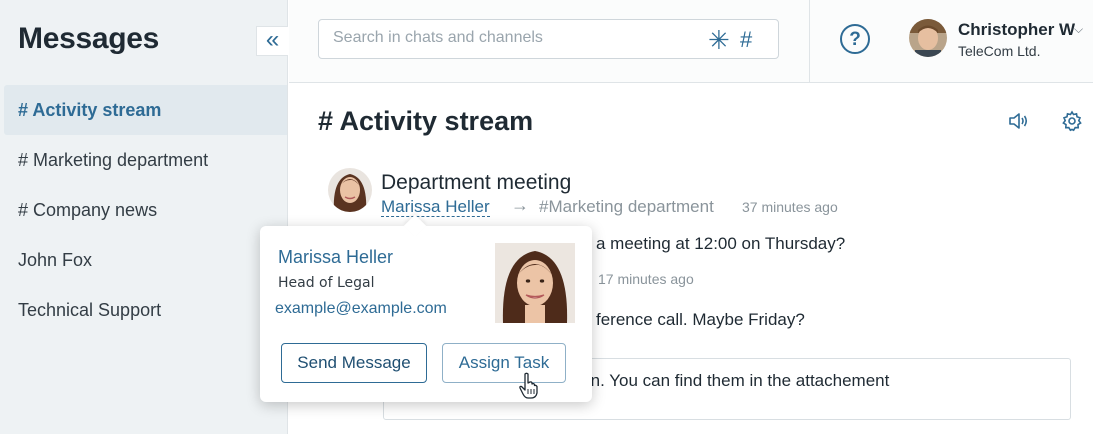  I want to click on user-name: Christopher W, so click(1017, 29).